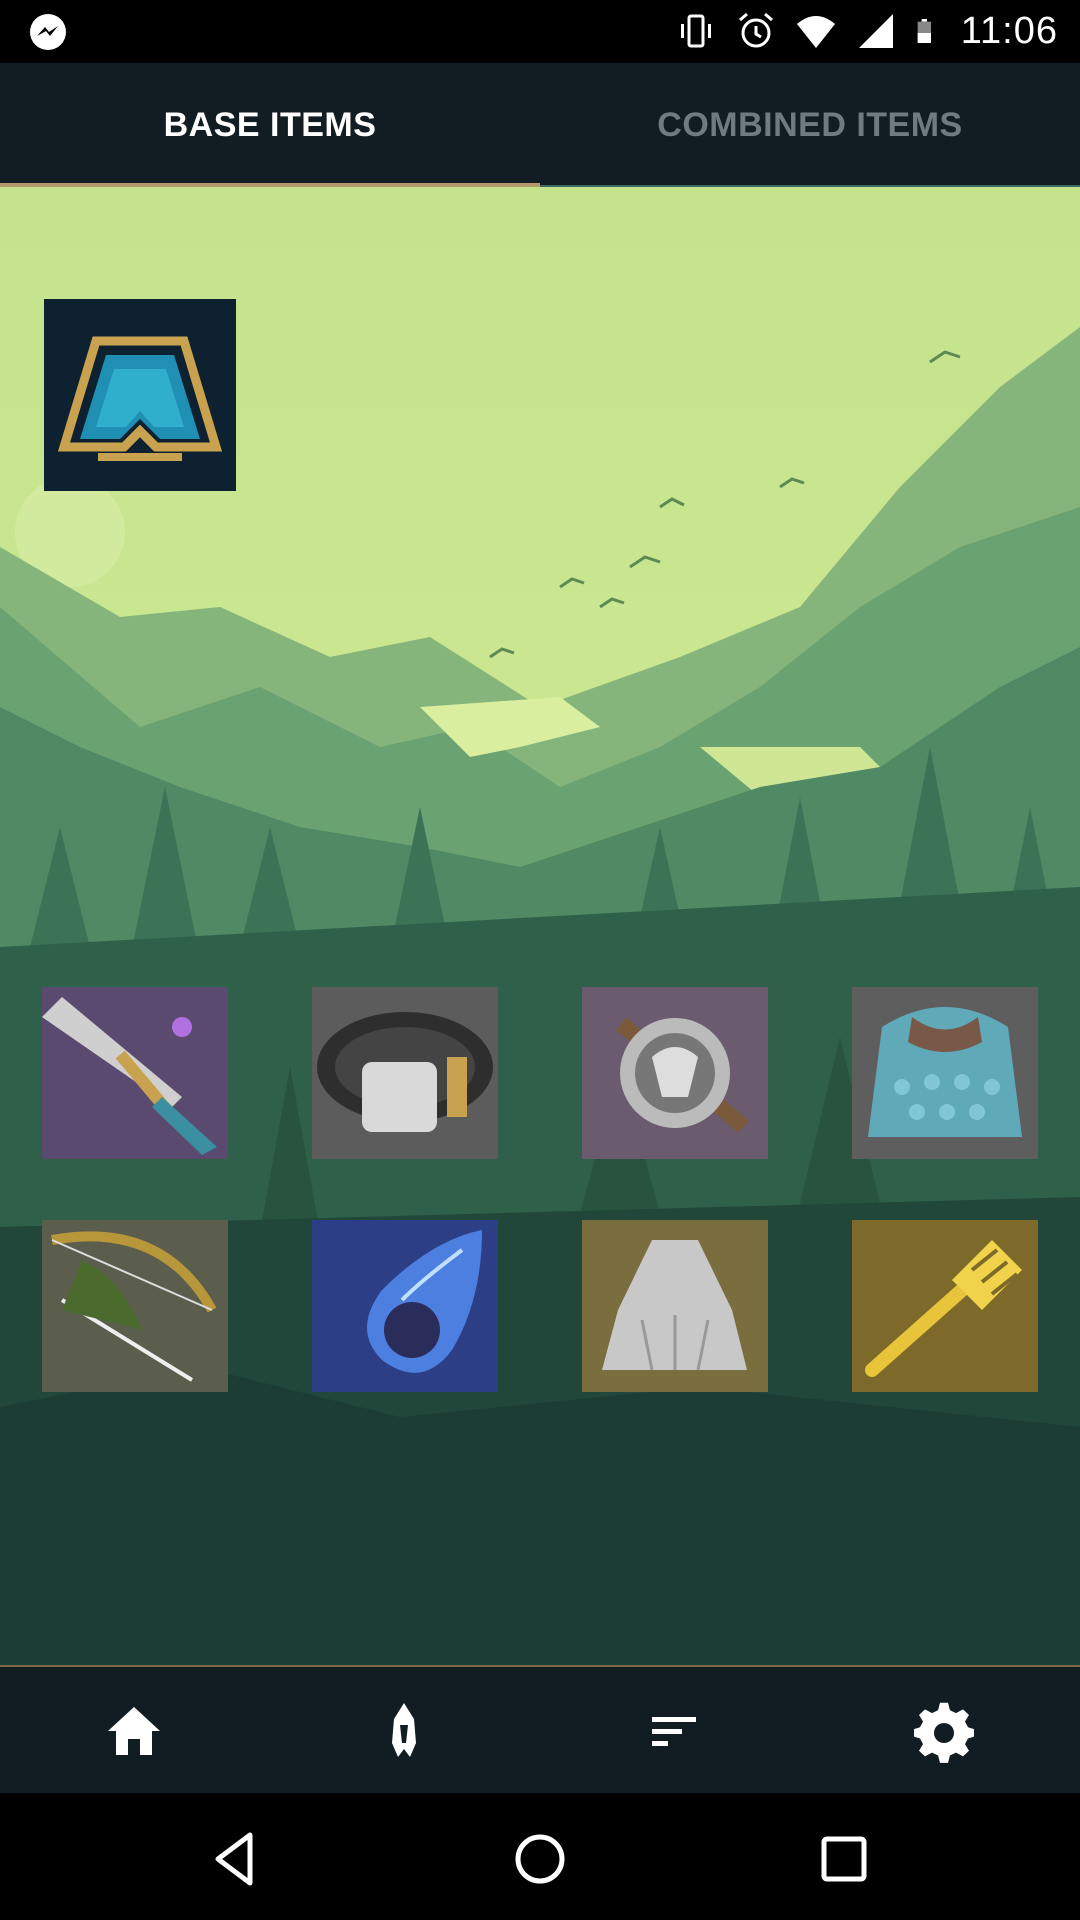  What do you see at coordinates (540, 1729) in the screenshot?
I see `bottom-navigation` at bounding box center [540, 1729].